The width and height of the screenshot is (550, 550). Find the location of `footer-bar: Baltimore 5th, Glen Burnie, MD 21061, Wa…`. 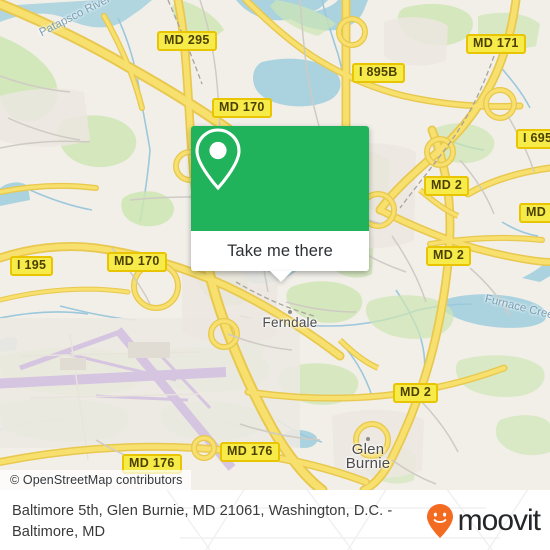

footer-bar: Baltimore 5th, Glen Burnie, MD 21061, Wa… is located at coordinates (275, 520).